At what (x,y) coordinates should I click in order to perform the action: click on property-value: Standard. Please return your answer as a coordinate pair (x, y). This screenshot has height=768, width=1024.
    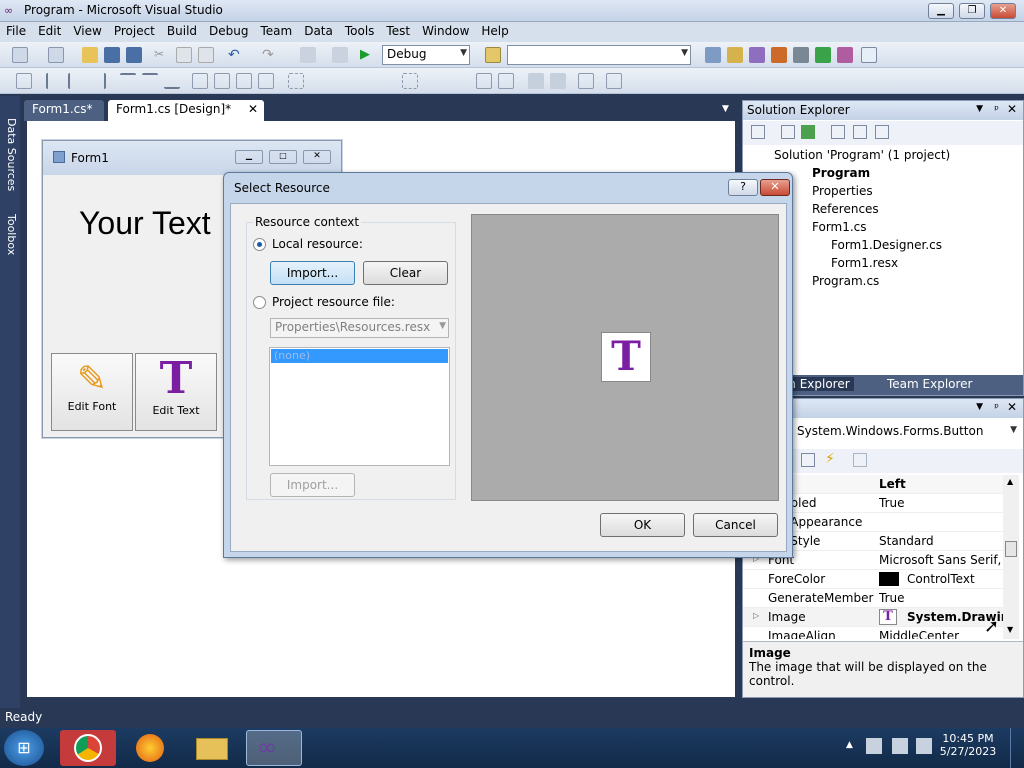
    Looking at the image, I should click on (906, 541).